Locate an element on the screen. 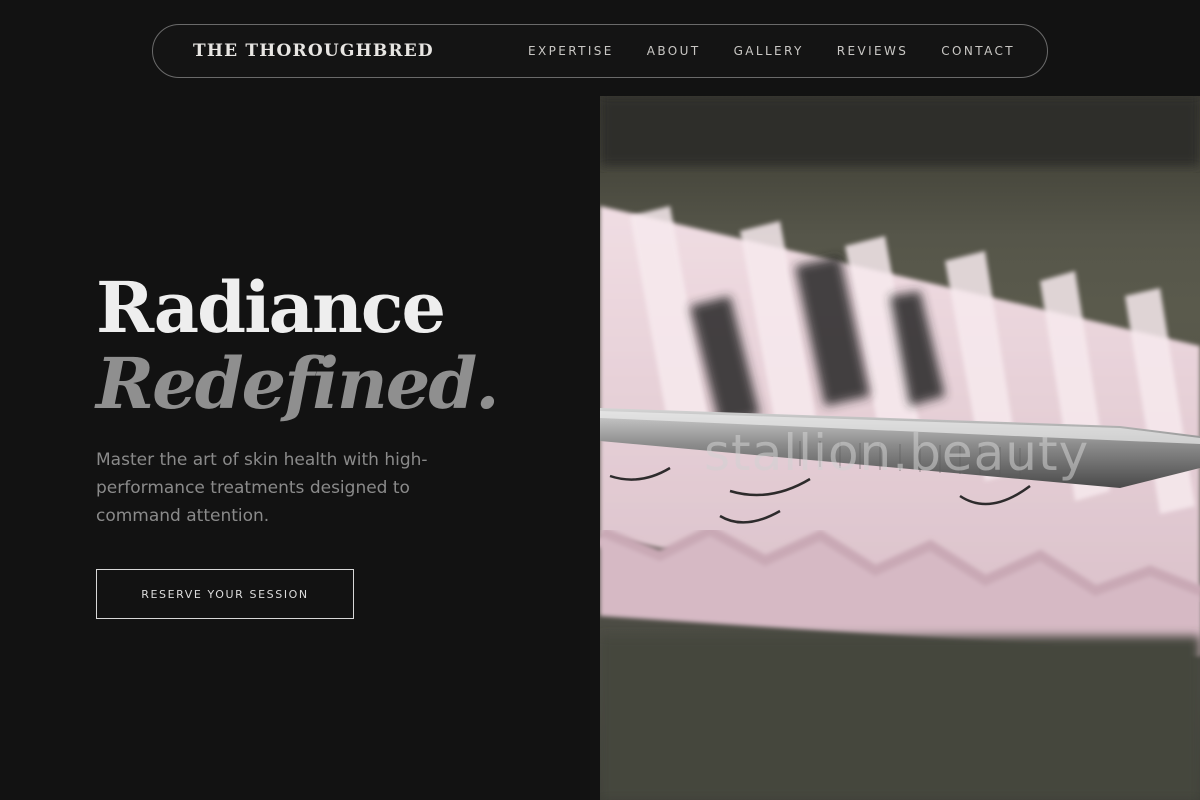 The height and width of the screenshot is (800, 1200). brand-logo: THE THOROUGHBRED is located at coordinates (313, 51).